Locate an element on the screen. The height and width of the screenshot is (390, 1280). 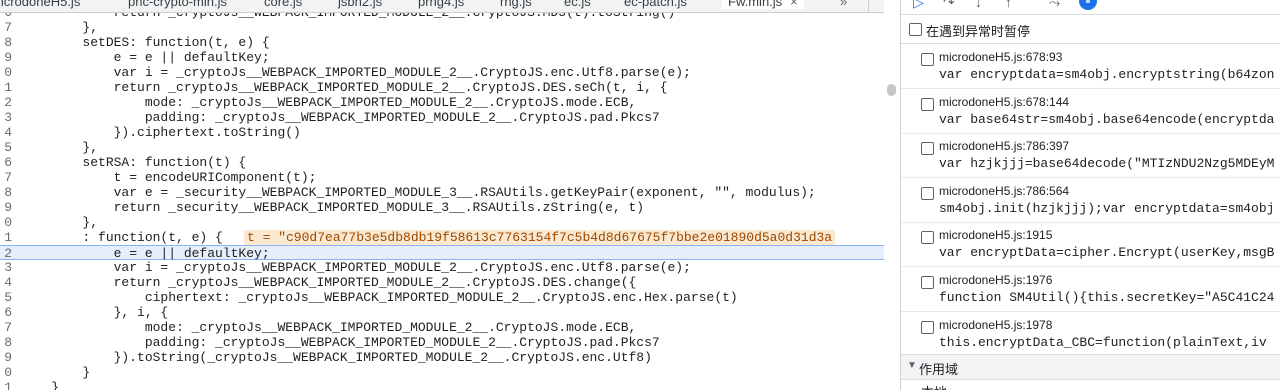
code-line: 0 }, is located at coordinates (442, 222).